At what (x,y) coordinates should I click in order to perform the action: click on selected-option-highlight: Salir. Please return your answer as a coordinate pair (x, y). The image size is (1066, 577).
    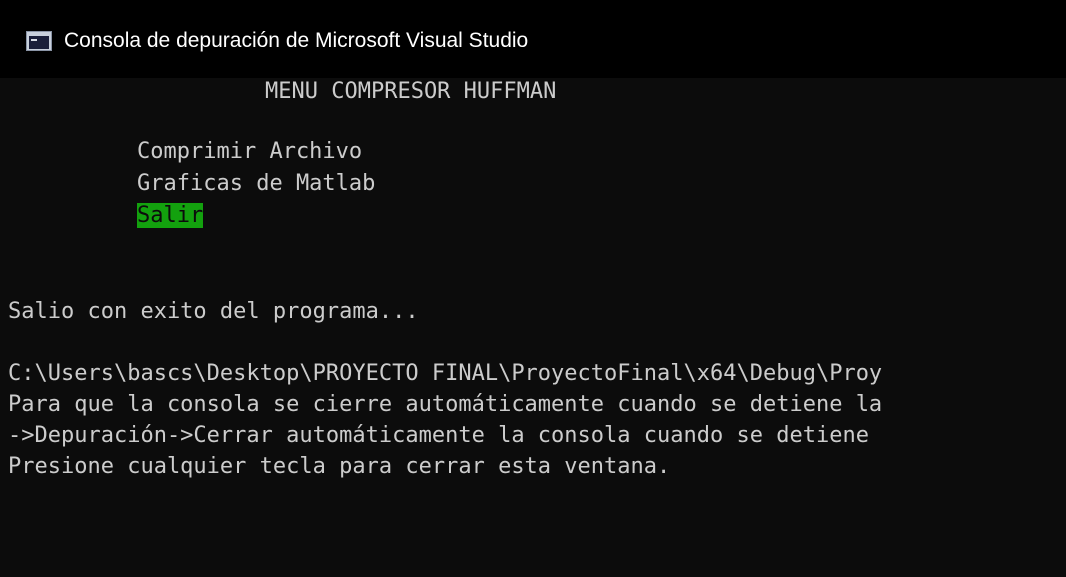
    Looking at the image, I should click on (170, 215).